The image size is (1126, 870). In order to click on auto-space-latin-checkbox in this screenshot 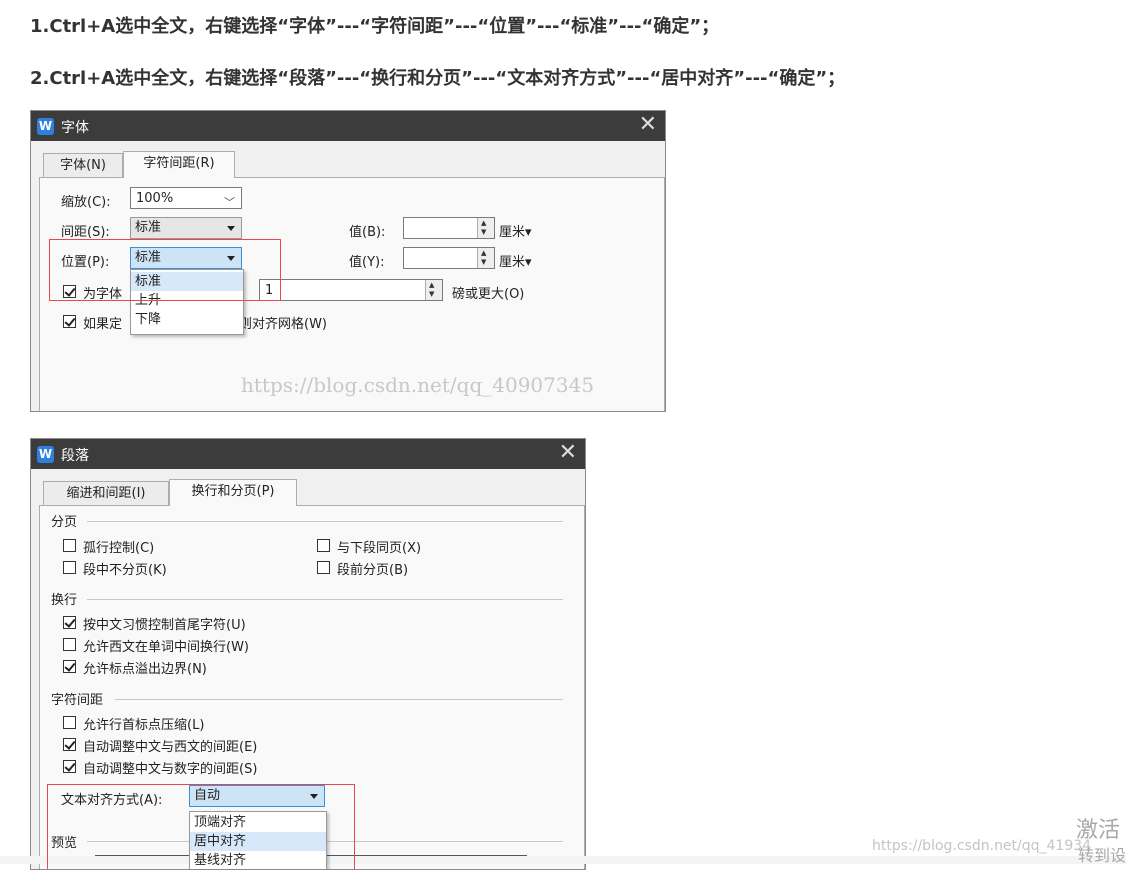, I will do `click(69, 744)`.